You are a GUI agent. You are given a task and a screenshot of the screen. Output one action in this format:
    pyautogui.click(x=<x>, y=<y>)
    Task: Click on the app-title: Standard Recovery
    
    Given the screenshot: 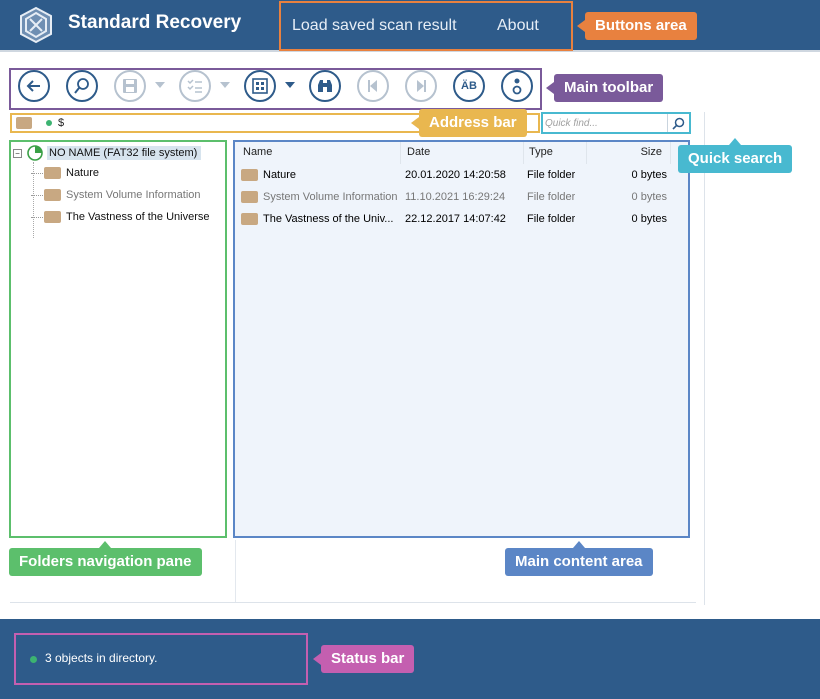 What is the action you would take?
    pyautogui.click(x=155, y=22)
    